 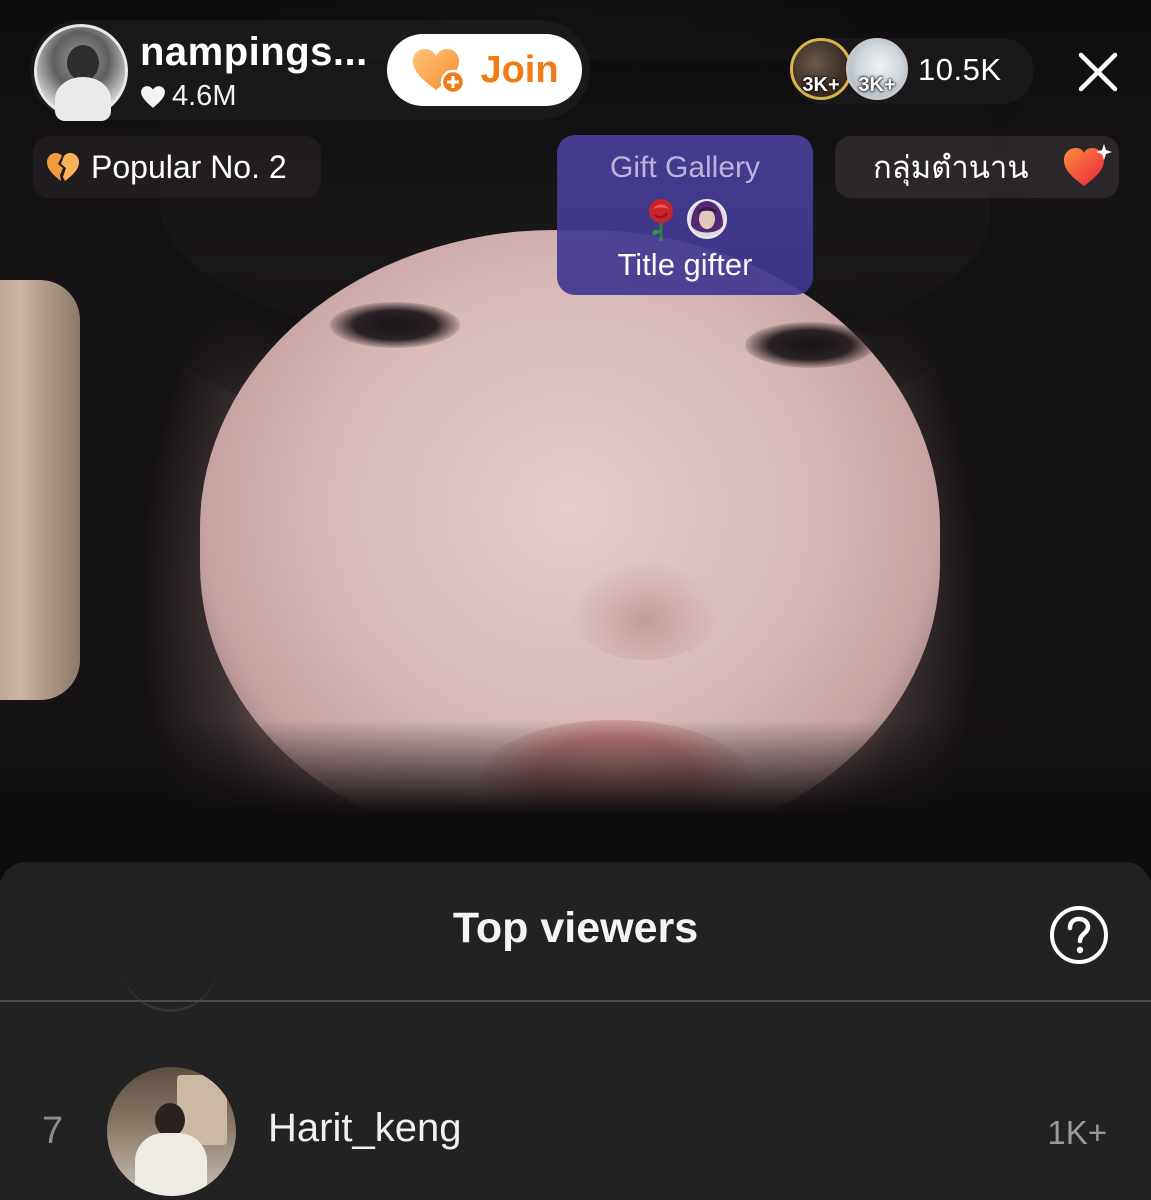 I want to click on host-likes-count: 4.6M, so click(x=204, y=96).